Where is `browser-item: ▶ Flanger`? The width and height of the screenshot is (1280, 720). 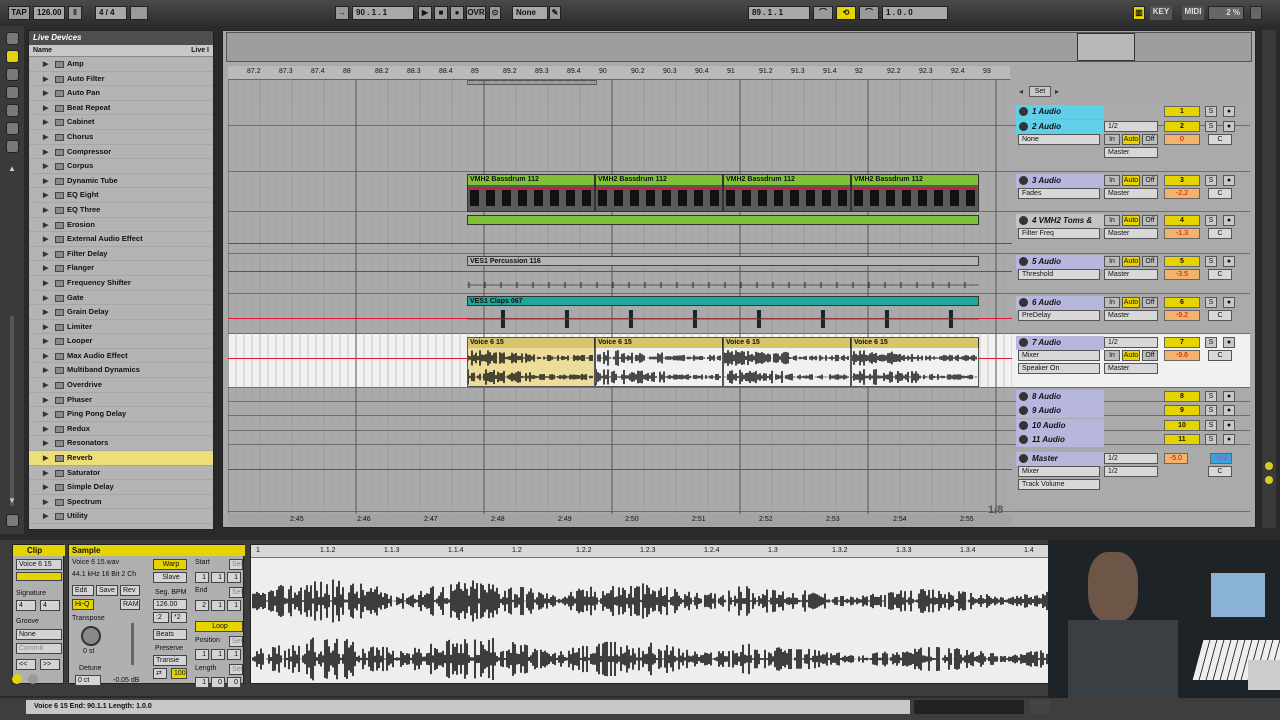 browser-item: ▶ Flanger is located at coordinates (121, 268).